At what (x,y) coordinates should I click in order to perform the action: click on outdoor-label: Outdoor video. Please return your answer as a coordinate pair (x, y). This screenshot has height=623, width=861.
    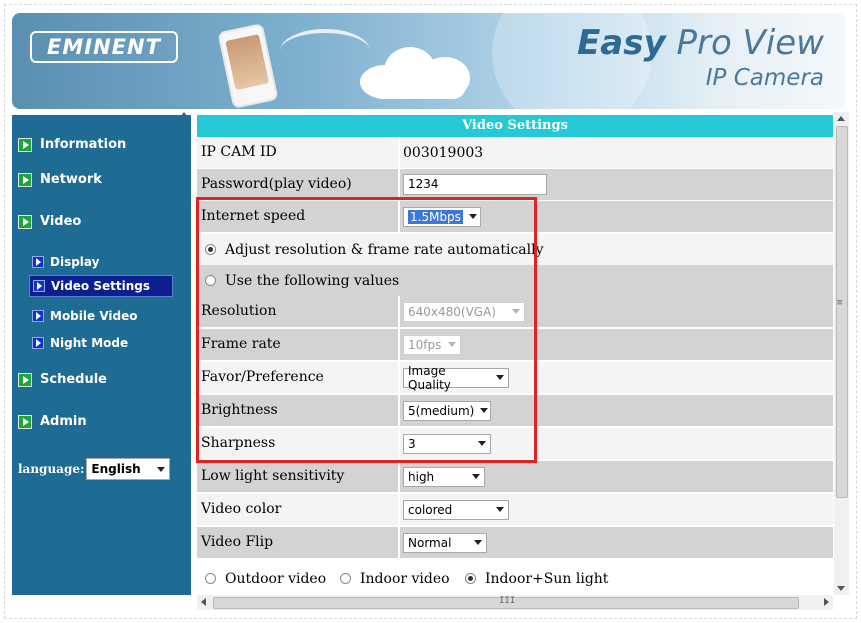
    Looking at the image, I should click on (276, 578).